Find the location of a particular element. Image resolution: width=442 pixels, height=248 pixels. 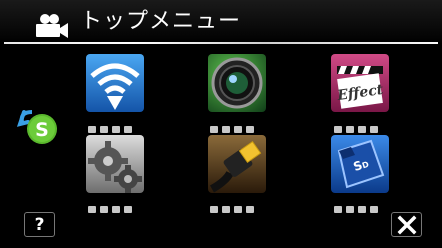

close-button is located at coordinates (406, 224).